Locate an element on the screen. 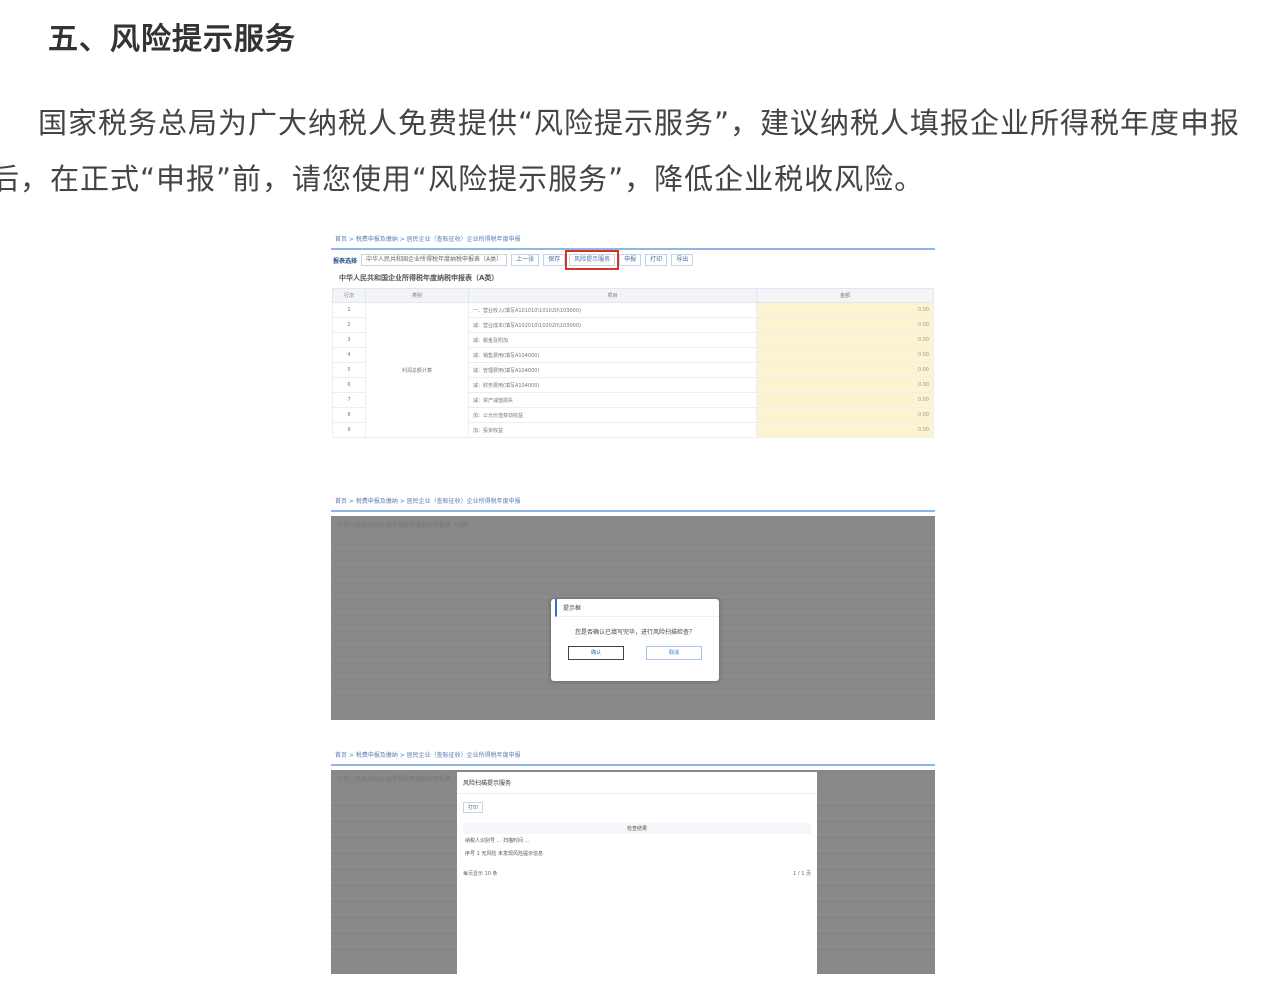 The height and width of the screenshot is (996, 1280). pager-size: 每页显示 10 条 is located at coordinates (480, 873).